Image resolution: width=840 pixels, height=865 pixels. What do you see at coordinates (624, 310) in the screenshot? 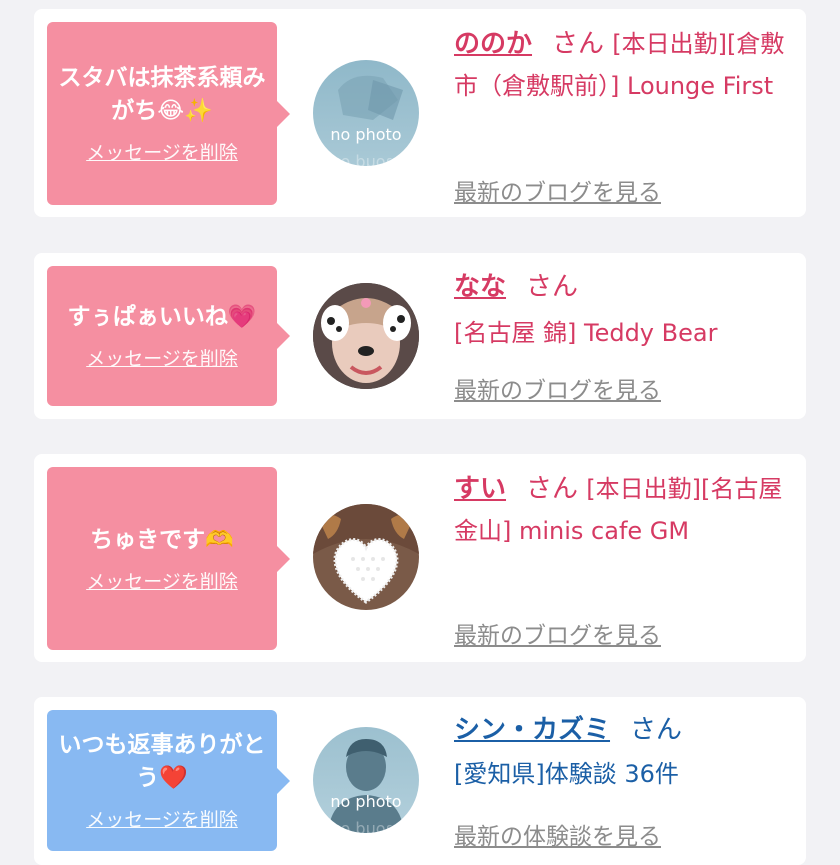
I see `cast-info: なな さん [名古屋 錦] Teddy Bear` at bounding box center [624, 310].